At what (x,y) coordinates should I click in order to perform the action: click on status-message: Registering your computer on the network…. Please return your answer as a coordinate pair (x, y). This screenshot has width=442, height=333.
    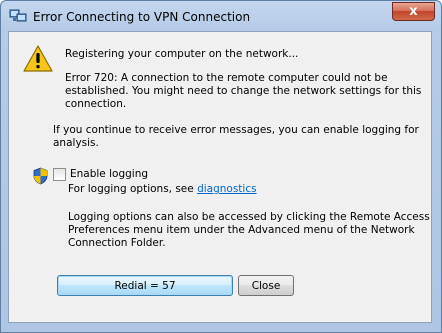
    Looking at the image, I should click on (182, 54).